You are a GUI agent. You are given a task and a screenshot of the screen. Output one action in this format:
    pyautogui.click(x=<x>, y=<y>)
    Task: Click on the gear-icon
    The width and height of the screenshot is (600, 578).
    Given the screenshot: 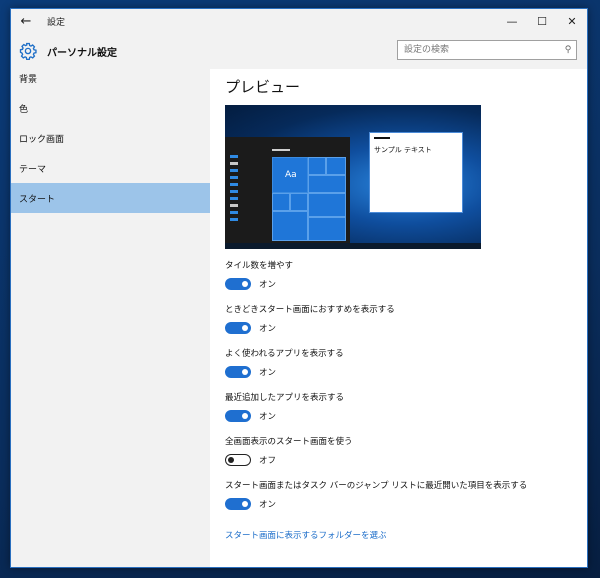 What is the action you would take?
    pyautogui.click(x=28, y=51)
    